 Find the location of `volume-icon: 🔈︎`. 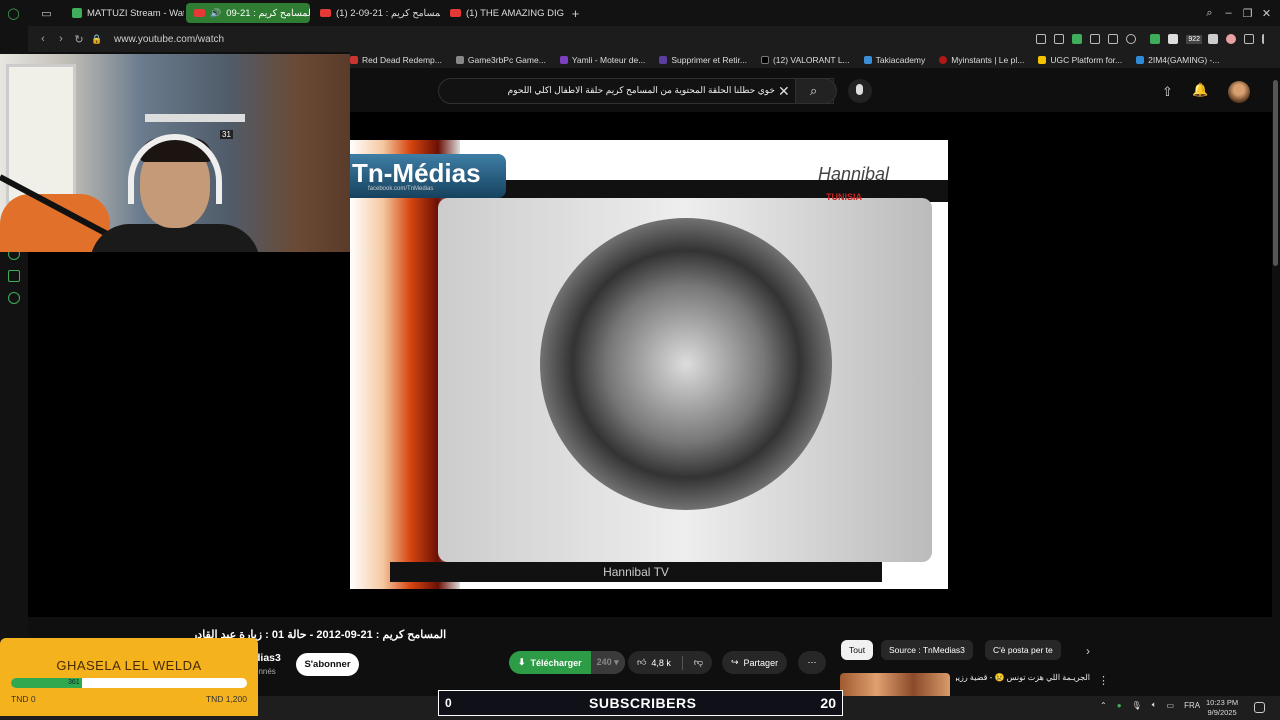

volume-icon: 🔈︎ is located at coordinates (1154, 705).